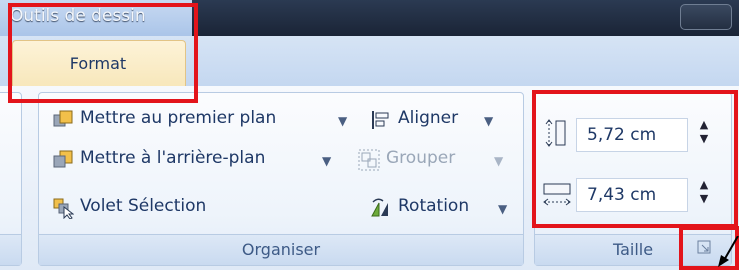 Image resolution: width=739 pixels, height=270 pixels. Describe the element at coordinates (63, 208) in the screenshot. I see `selection-pane-icon` at that location.